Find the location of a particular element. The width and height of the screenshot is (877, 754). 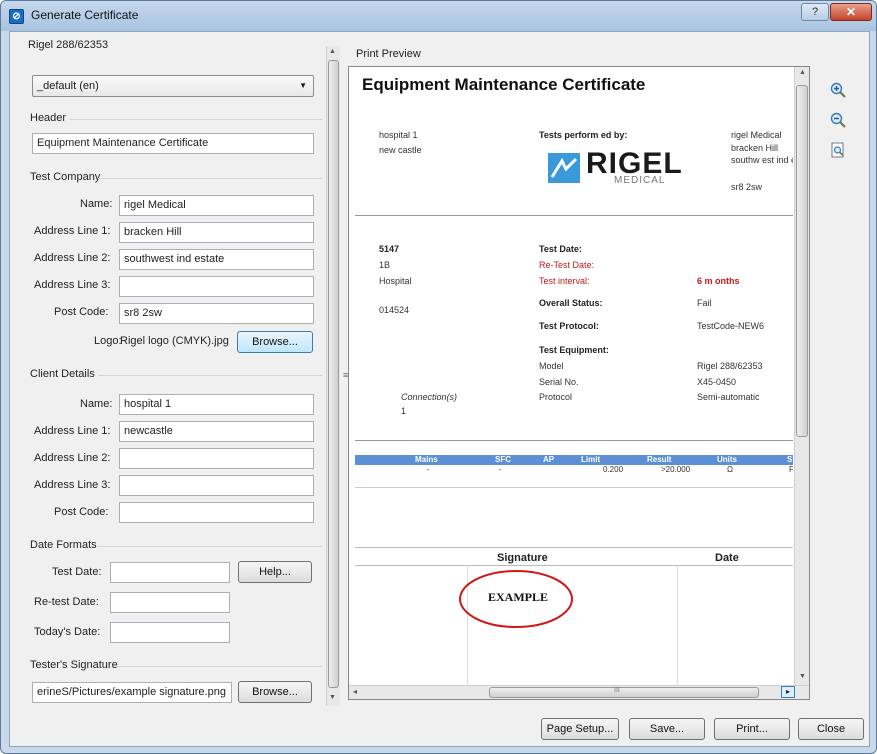

zoom-out-icon is located at coordinates (838, 120).